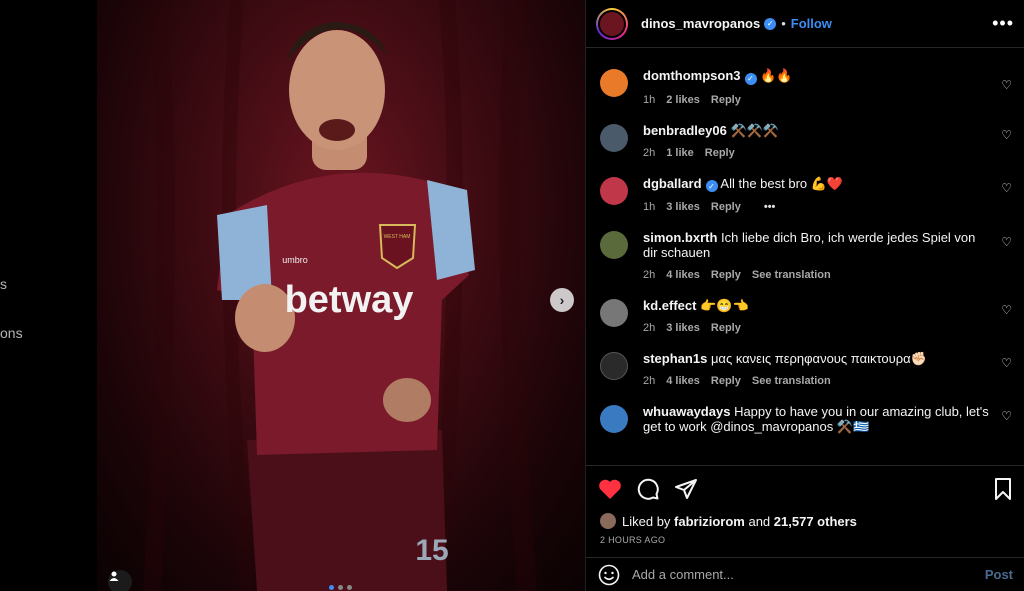  What do you see at coordinates (397, 237) in the screenshot?
I see `svg-text: WEST HAM` at bounding box center [397, 237].